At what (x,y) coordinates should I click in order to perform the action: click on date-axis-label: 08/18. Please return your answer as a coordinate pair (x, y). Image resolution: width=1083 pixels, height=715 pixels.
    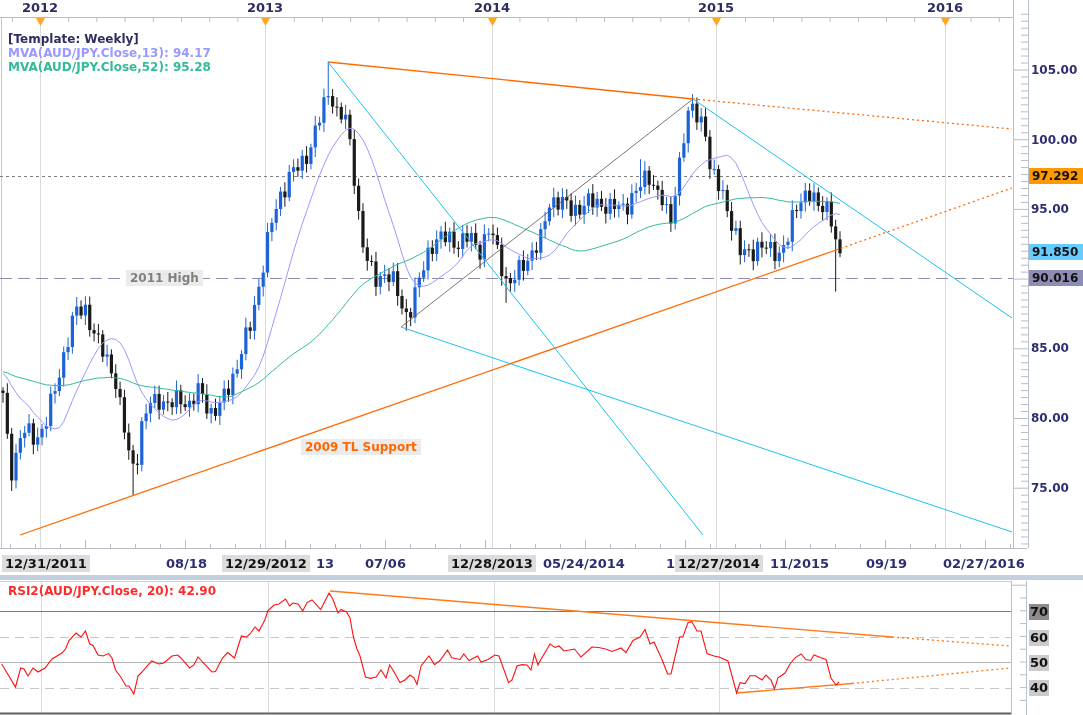
    Looking at the image, I should click on (186, 563).